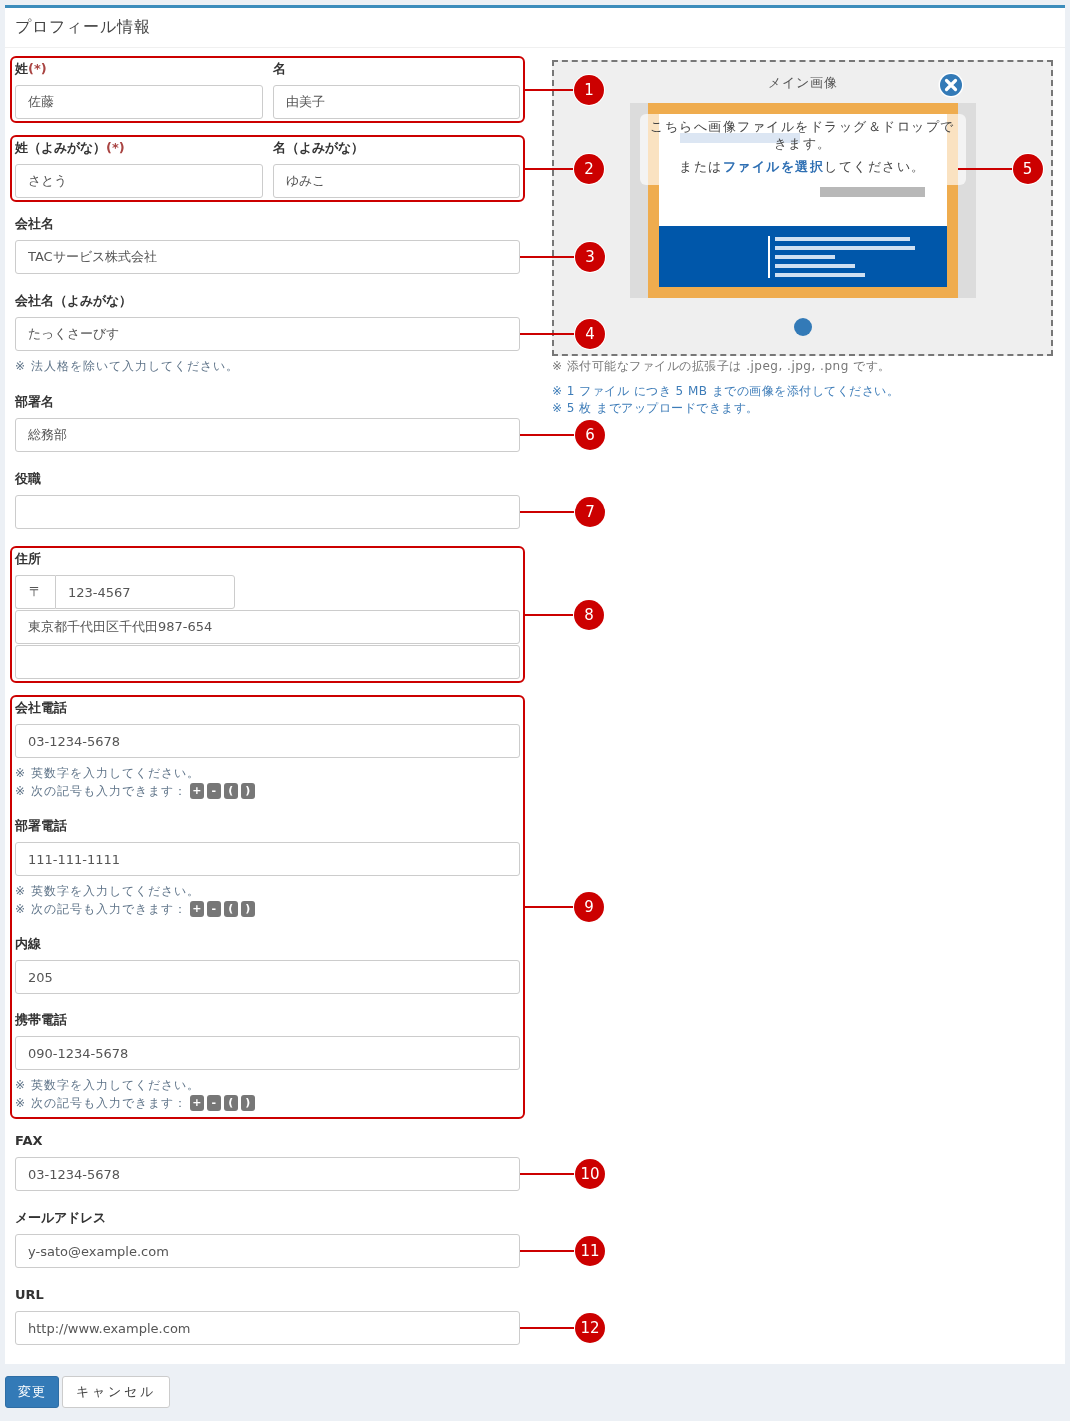 The width and height of the screenshot is (1070, 1421). What do you see at coordinates (267, 1328) in the screenshot?
I see `text-field: http://www.example.com` at bounding box center [267, 1328].